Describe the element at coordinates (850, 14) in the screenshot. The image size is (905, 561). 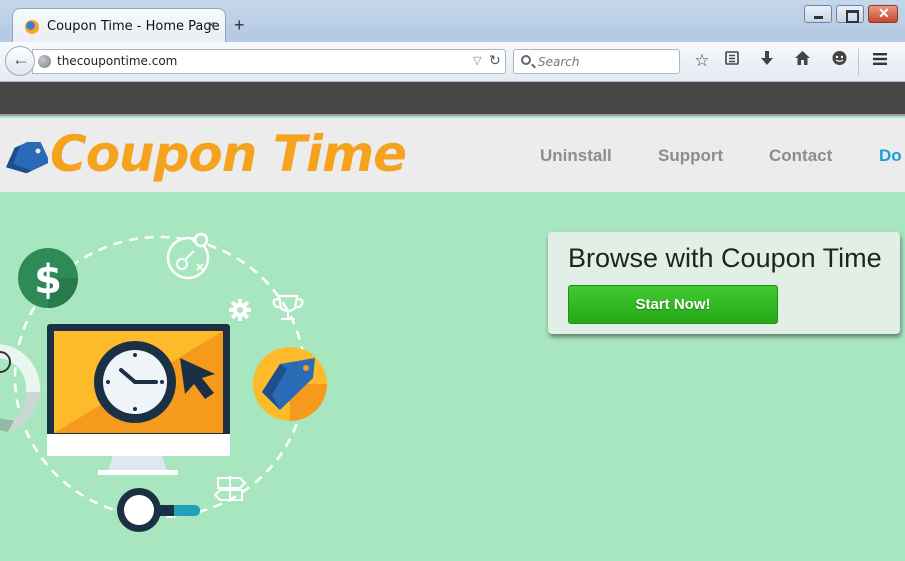
I see `window-maximize-button` at that location.